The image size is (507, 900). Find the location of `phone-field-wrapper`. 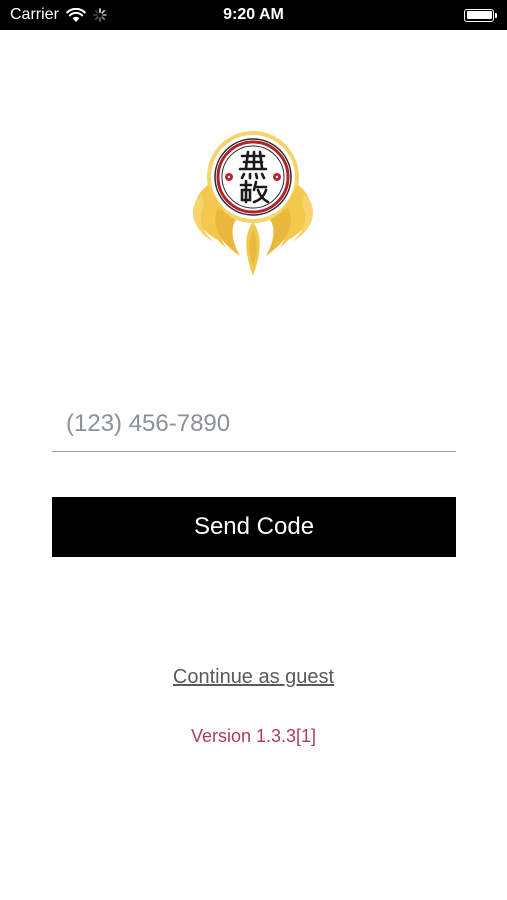

phone-field-wrapper is located at coordinates (254, 426).